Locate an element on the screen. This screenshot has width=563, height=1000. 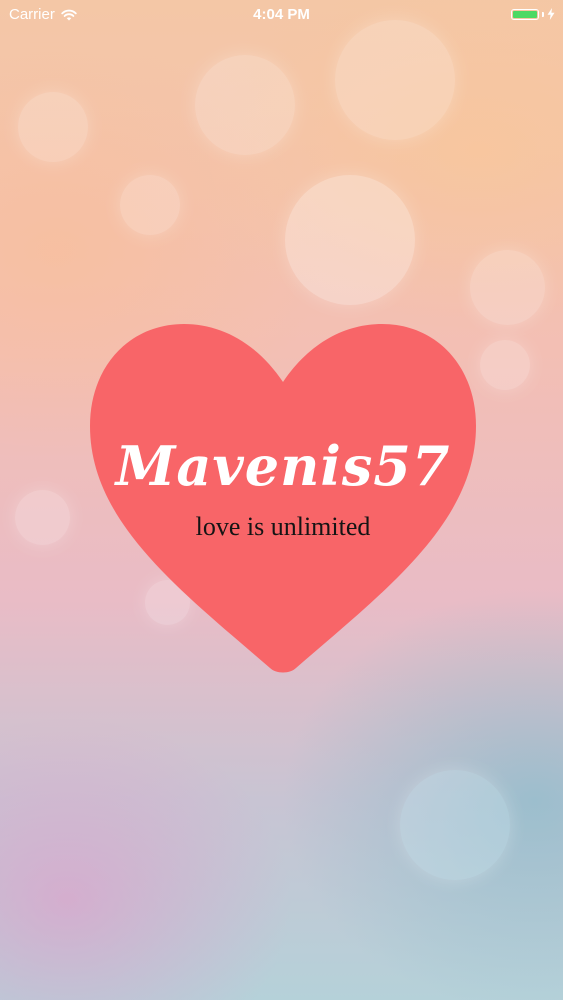
status-bar: Carrier 4:04 PM is located at coordinates (281, 15).